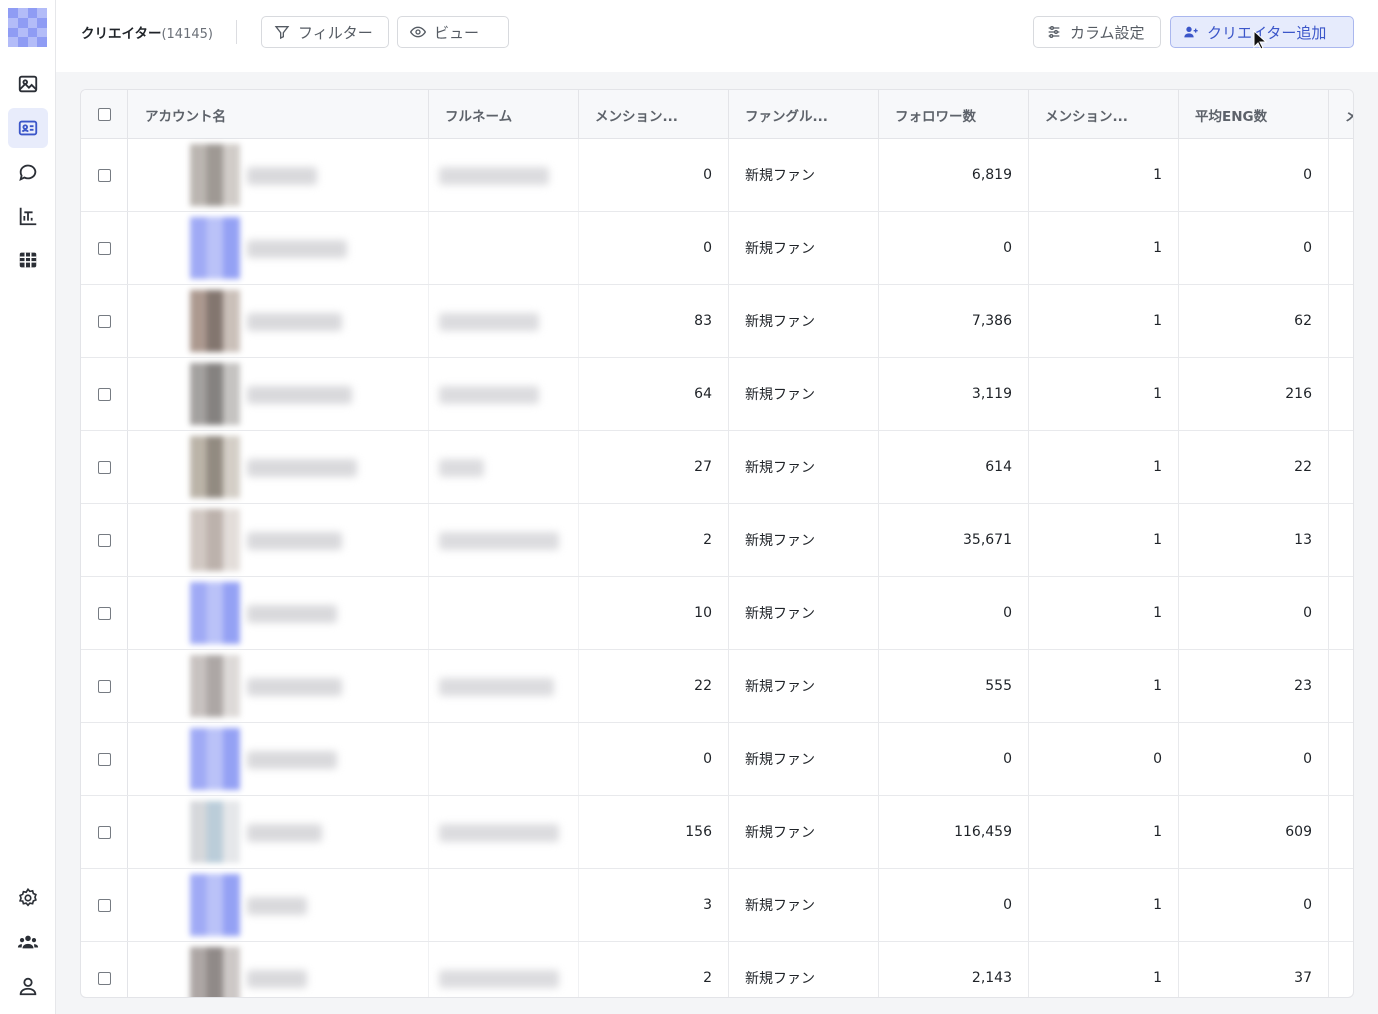 The image size is (1378, 1014). I want to click on avg-eng-cell: 216, so click(1254, 394).